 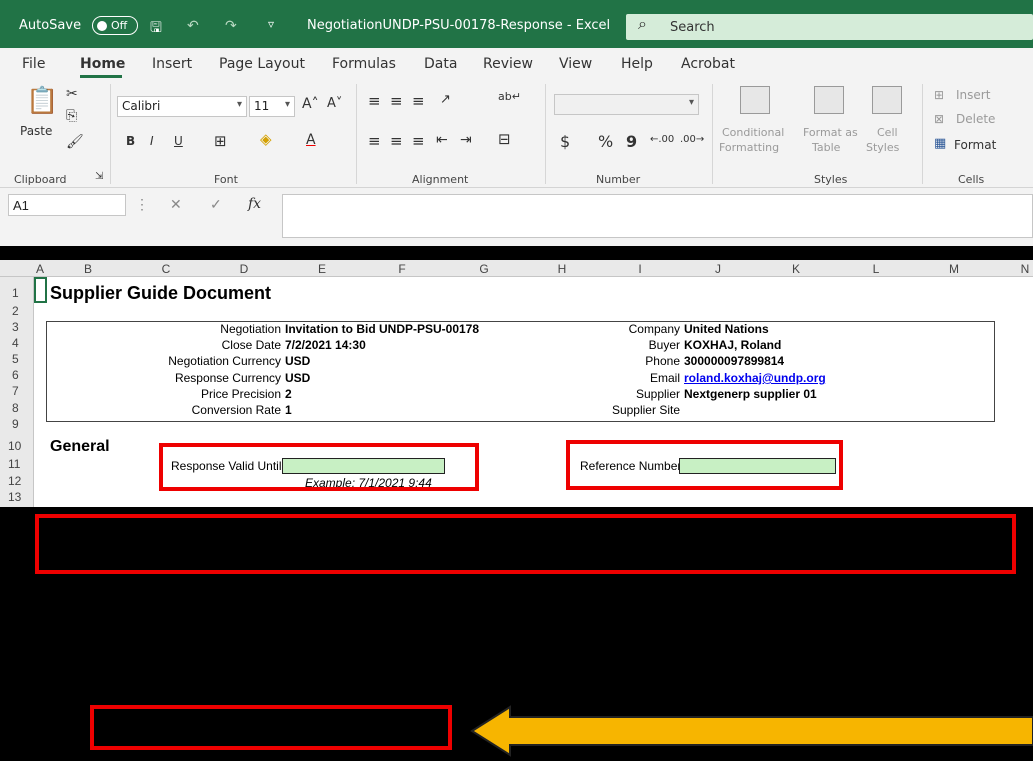 I want to click on delete-cells-icon: ⊠, so click(x=939, y=119).